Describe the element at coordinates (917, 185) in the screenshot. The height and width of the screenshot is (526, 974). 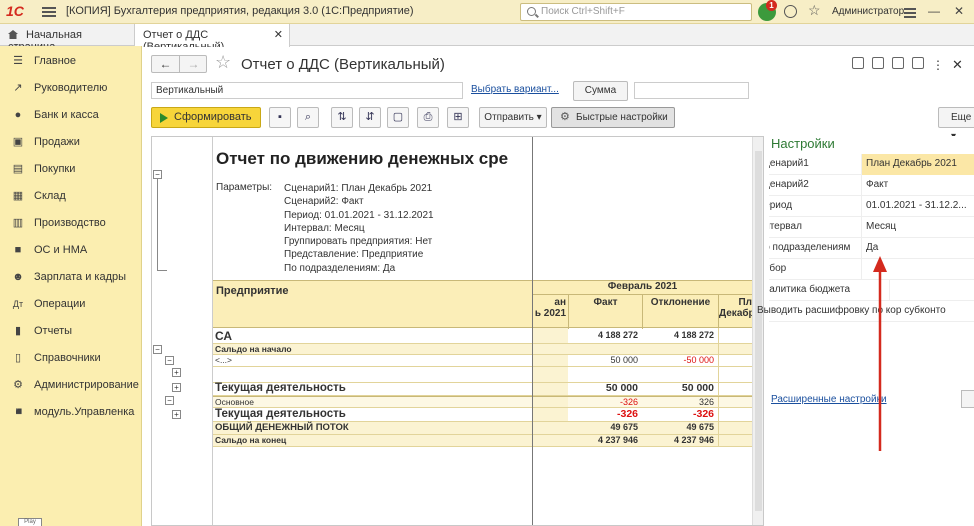
I see `settings-value: Факт` at that location.